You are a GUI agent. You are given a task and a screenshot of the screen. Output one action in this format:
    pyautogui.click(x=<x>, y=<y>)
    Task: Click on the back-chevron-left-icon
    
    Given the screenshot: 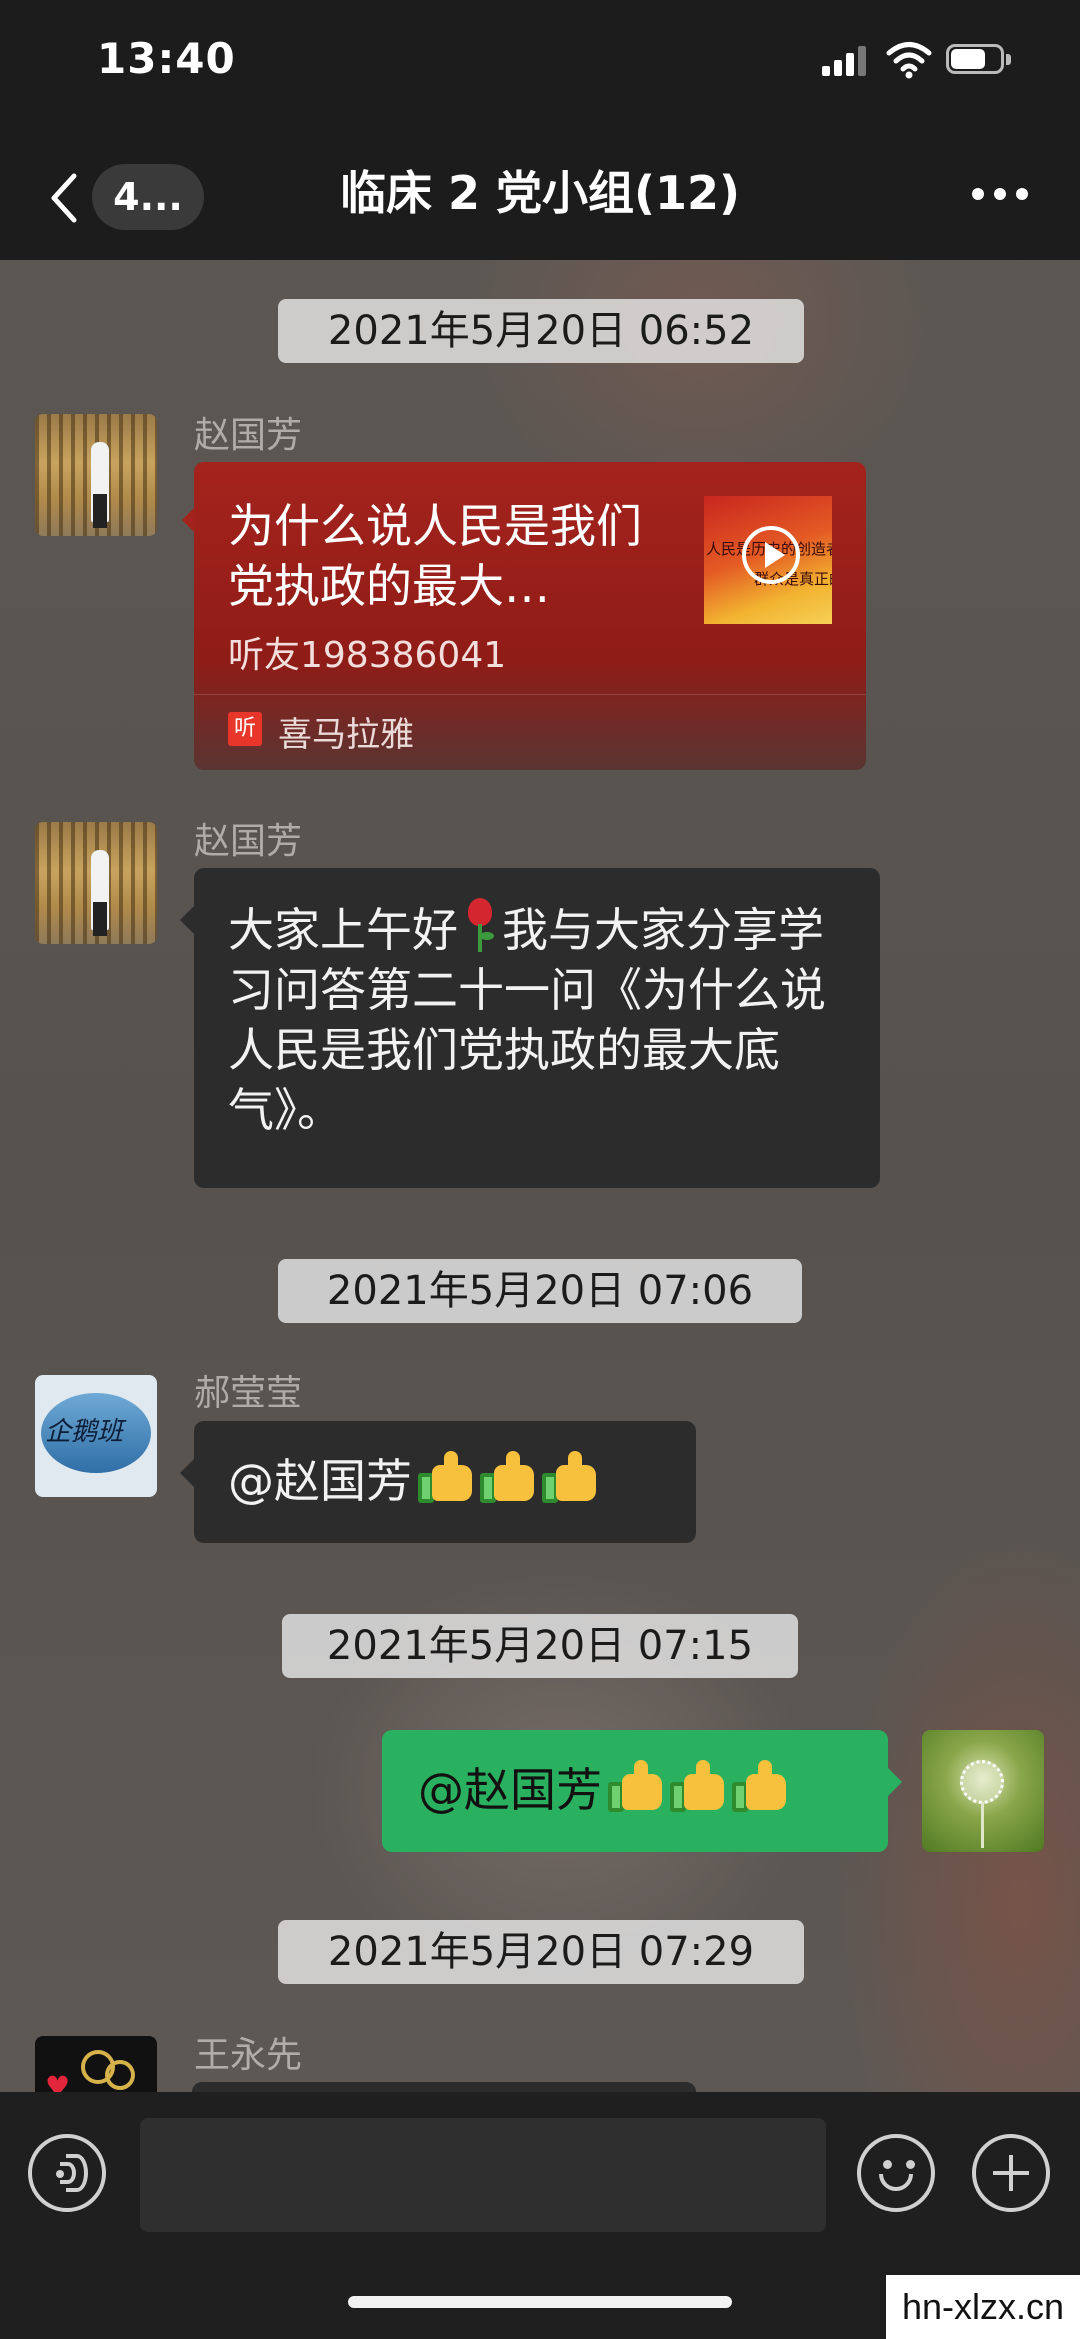 What is the action you would take?
    pyautogui.click(x=64, y=198)
    